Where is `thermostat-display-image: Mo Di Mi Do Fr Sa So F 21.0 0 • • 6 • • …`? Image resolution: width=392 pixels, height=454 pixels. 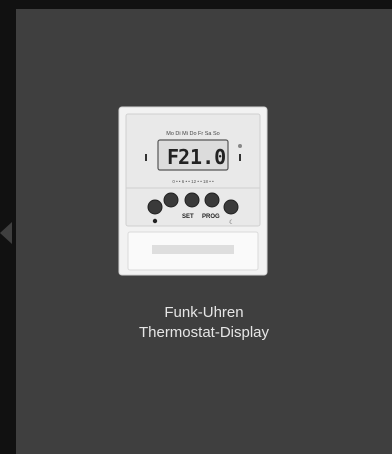
thermostat-display-image: Mo Di Mi Do Fr Sa So F 21.0 0 • • 6 • • … is located at coordinates (193, 191).